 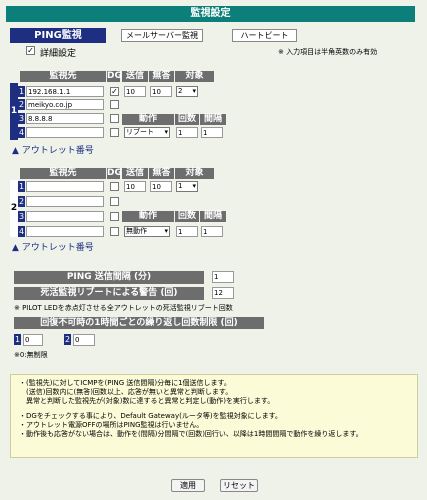 What do you see at coordinates (264, 35) in the screenshot?
I see `tab-heartbeat: ハートビート` at bounding box center [264, 35].